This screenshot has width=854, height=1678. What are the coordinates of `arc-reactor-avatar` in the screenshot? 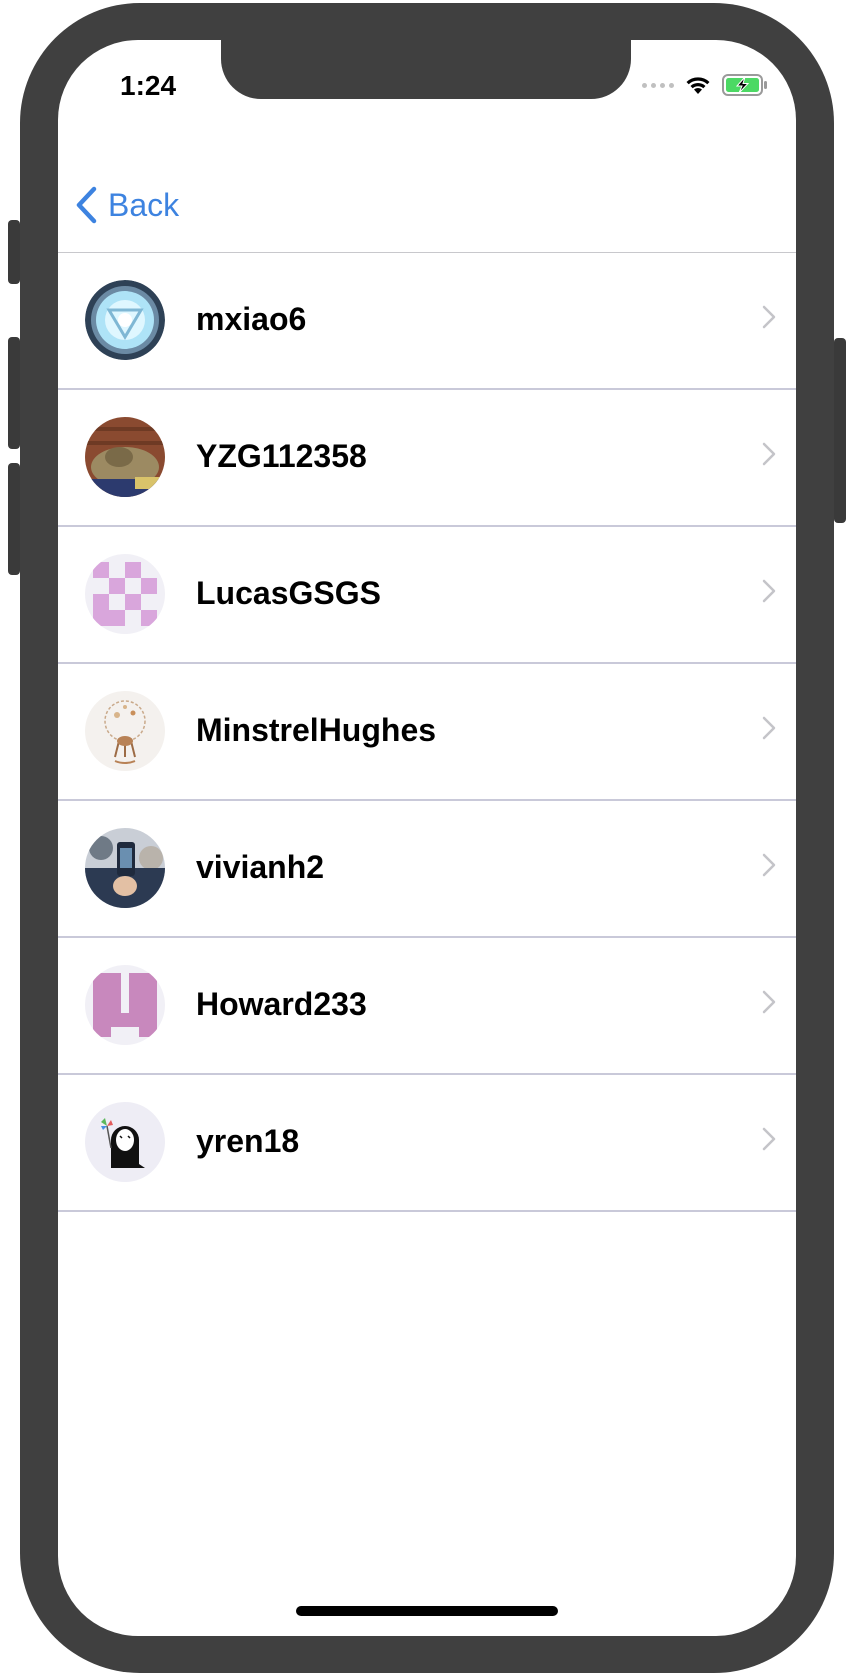 It's located at (125, 320).